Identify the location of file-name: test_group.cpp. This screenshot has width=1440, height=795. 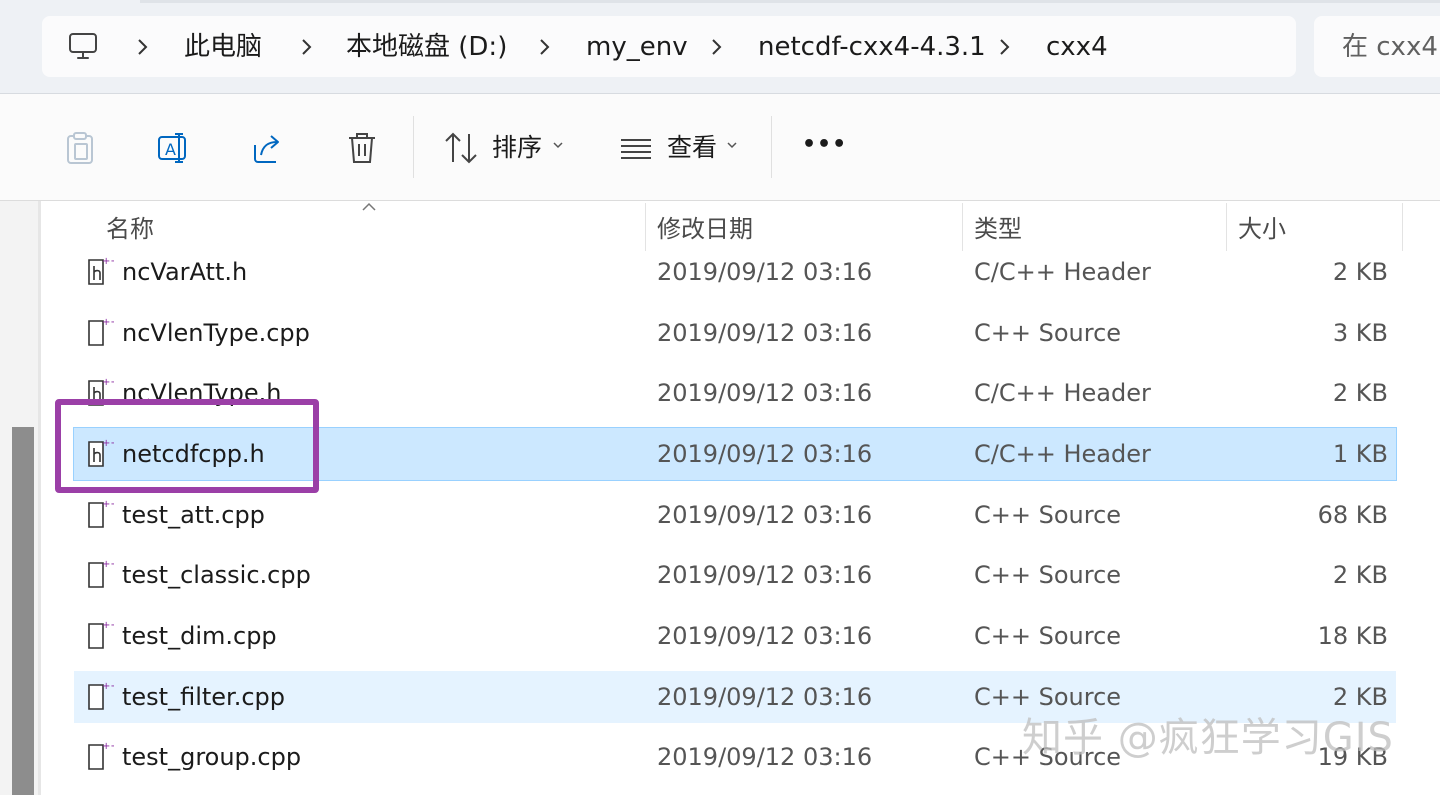
(212, 757).